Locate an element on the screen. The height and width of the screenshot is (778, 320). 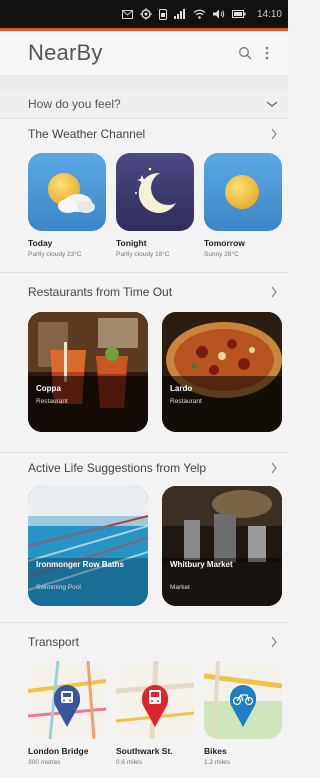
partly-cloudy-icon is located at coordinates (71, 193).